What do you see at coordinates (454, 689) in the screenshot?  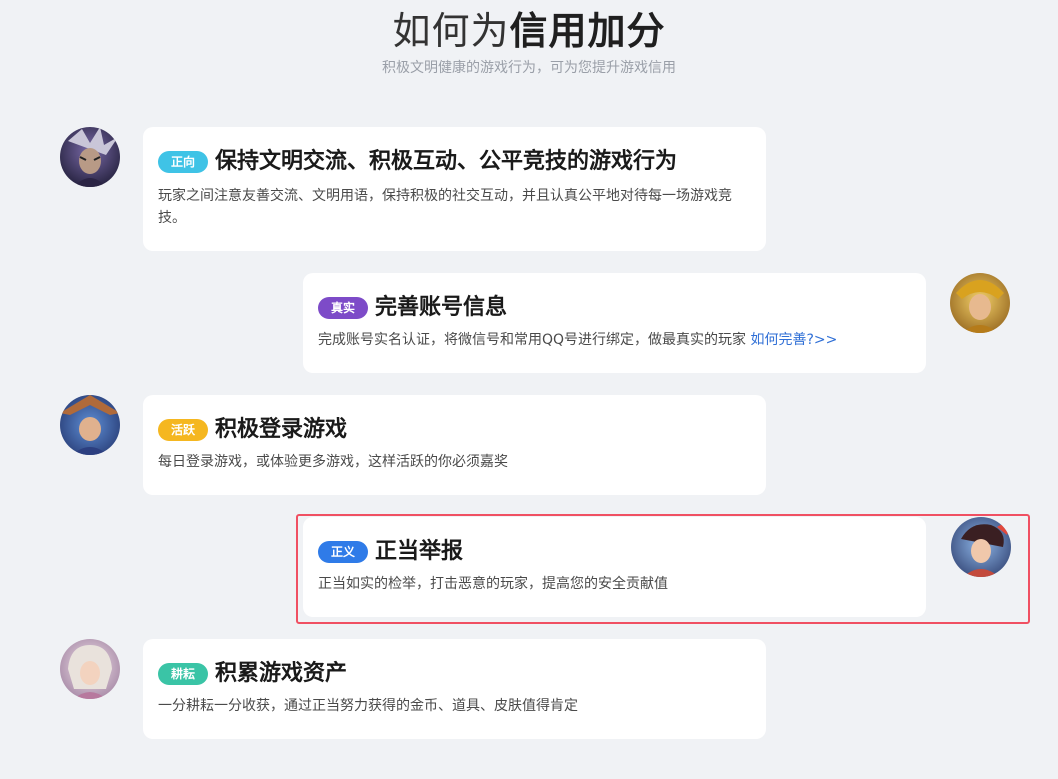 I see `card-accumulate-assets: 耕耘 积累游戏资产 一分耕耘一分收获，通过正当努力获得的金币、道具、皮肤值得肯定` at bounding box center [454, 689].